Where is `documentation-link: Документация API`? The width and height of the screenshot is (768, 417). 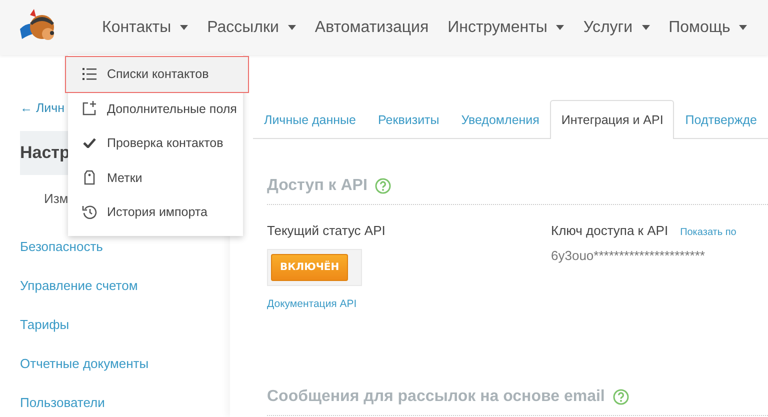
documentation-link: Документация API is located at coordinates (312, 304).